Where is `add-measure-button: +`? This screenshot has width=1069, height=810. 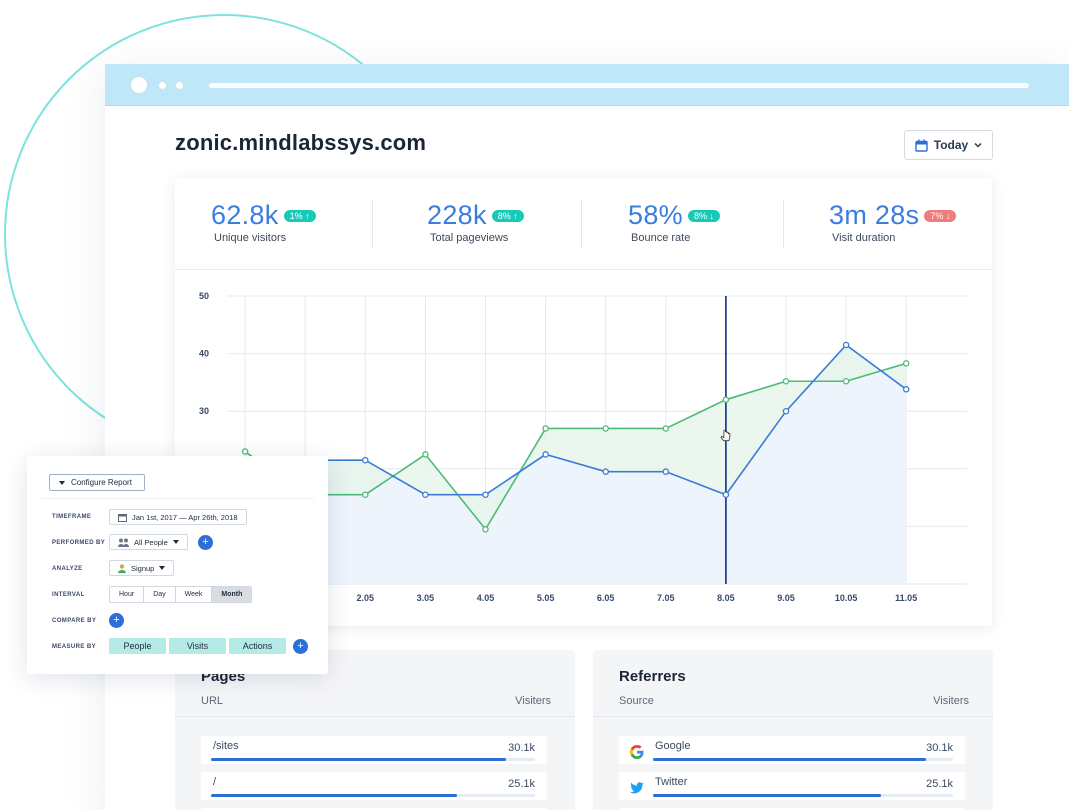 add-measure-button: + is located at coordinates (300, 646).